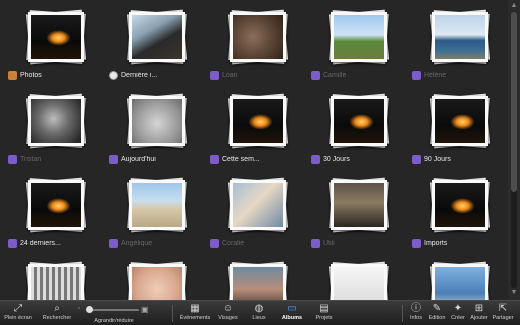 This screenshot has height=325, width=520. I want to click on album-caption: Aujourd'hui, so click(156, 159).